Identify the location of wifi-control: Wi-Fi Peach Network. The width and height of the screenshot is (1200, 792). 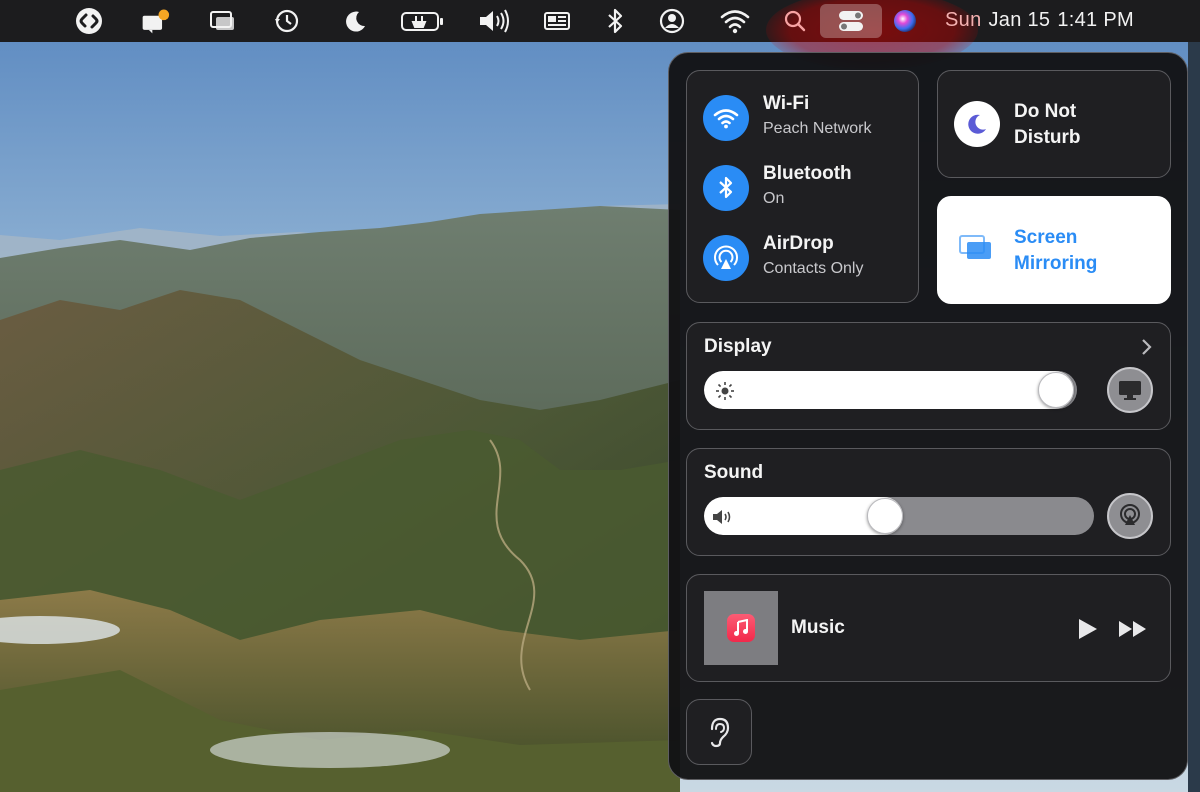
(808, 119).